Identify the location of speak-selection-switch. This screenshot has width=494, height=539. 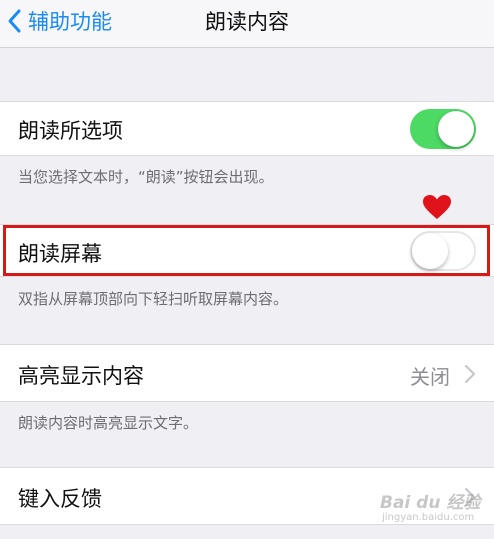
(443, 129).